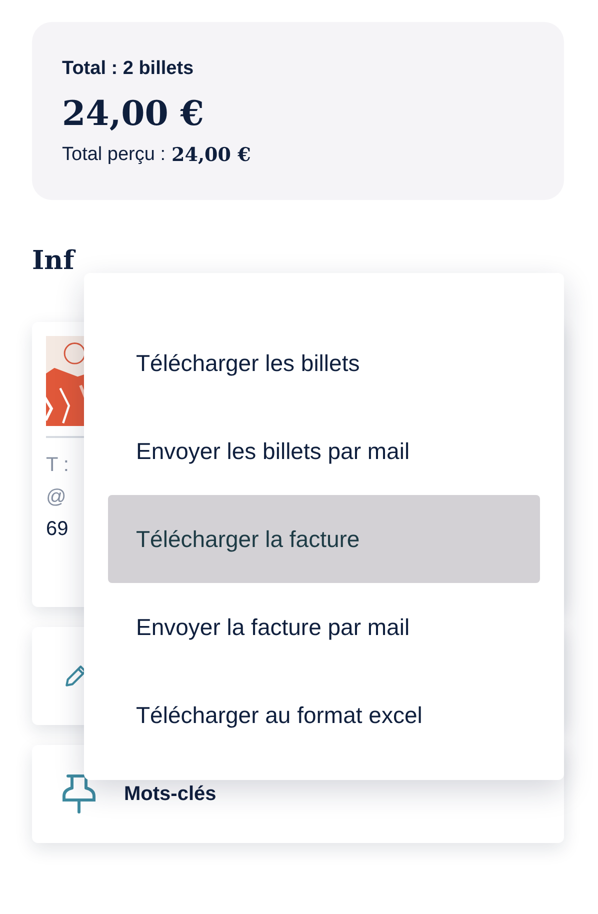 This screenshot has height=914, width=598. What do you see at coordinates (79, 794) in the screenshot?
I see `pushpin-icon` at bounding box center [79, 794].